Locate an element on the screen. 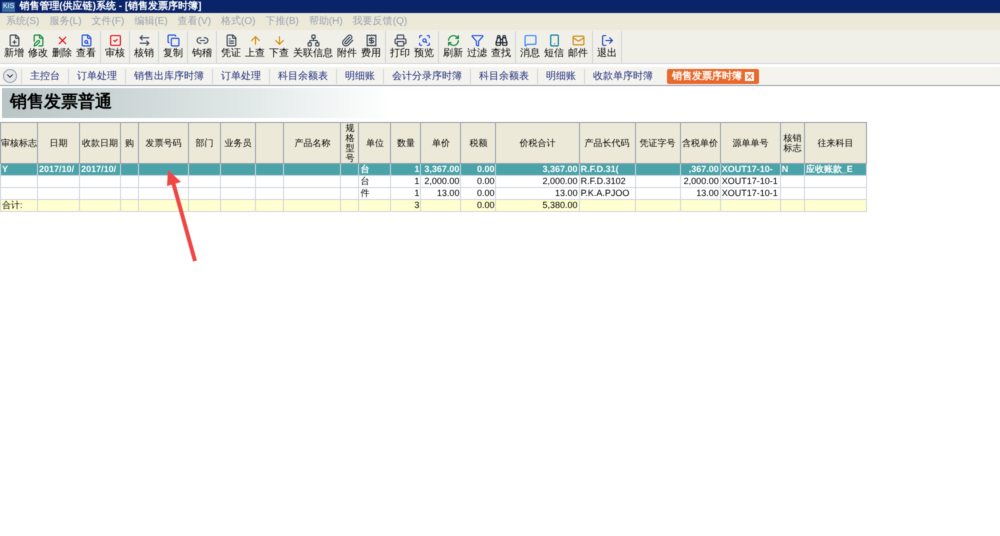  toolbar-button: 关联信息 is located at coordinates (313, 46).